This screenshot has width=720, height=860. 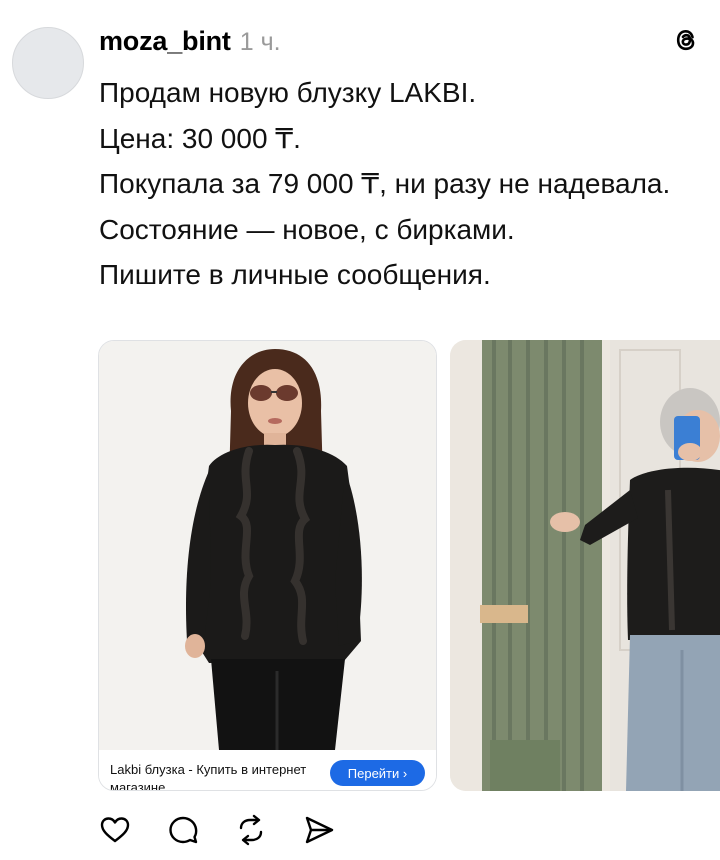 I want to click on share-icon, so click(x=319, y=830).